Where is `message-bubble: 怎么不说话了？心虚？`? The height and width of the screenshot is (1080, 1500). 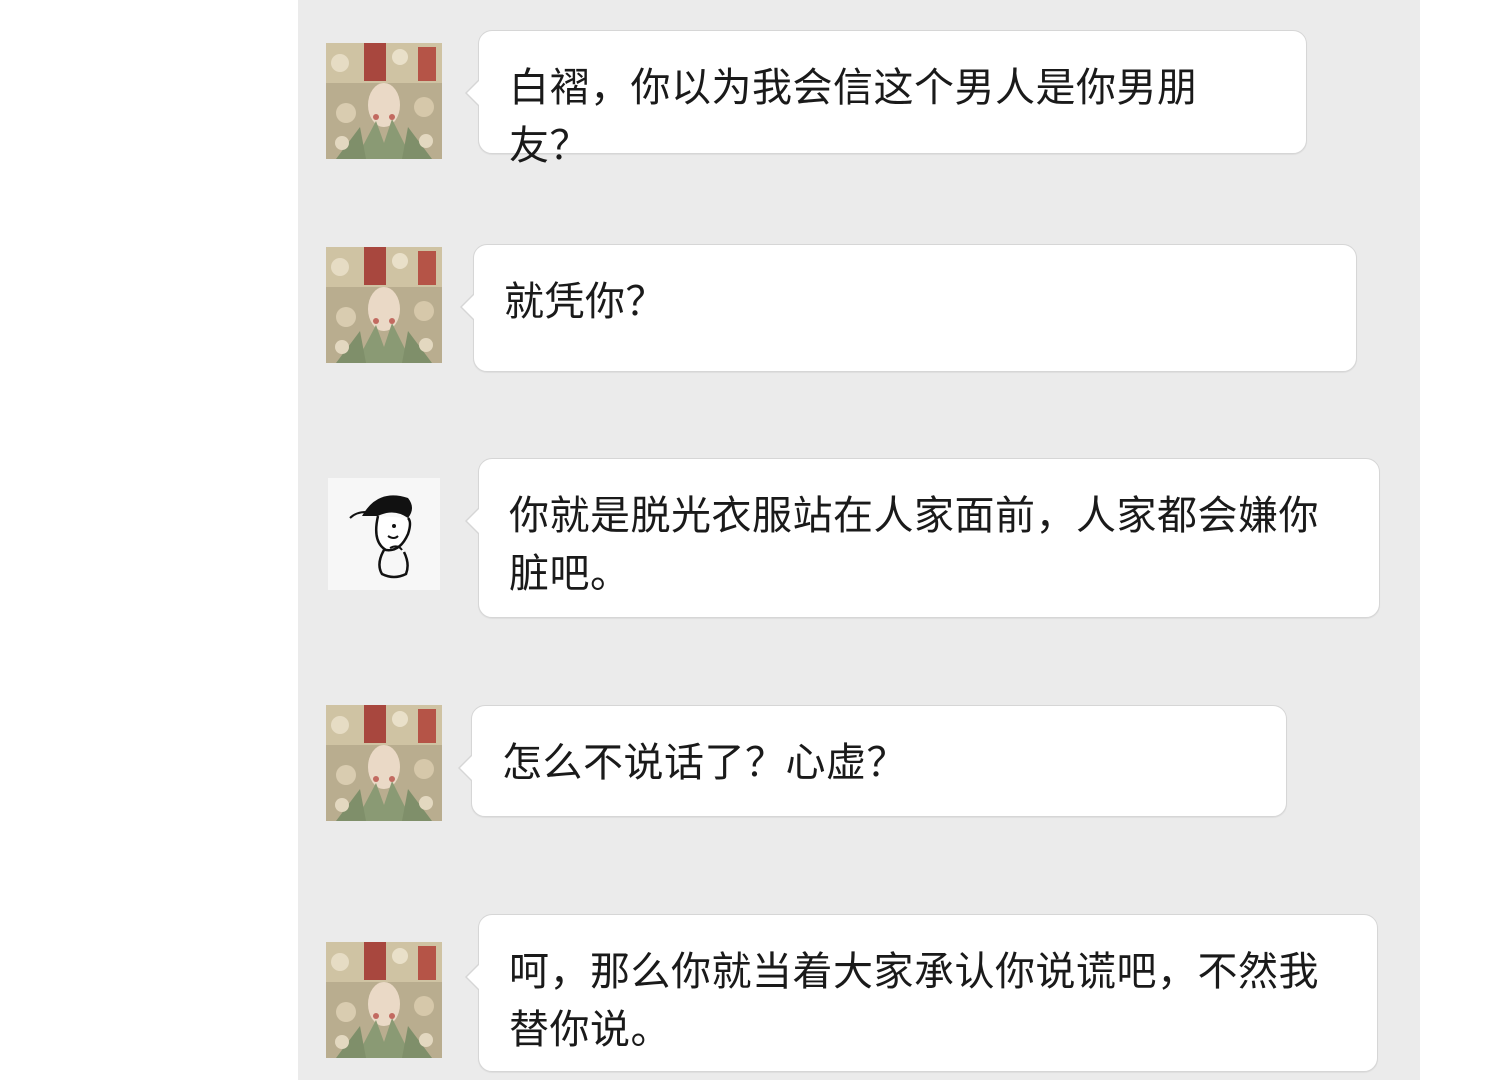 message-bubble: 怎么不说话了？心虚？ is located at coordinates (872, 761).